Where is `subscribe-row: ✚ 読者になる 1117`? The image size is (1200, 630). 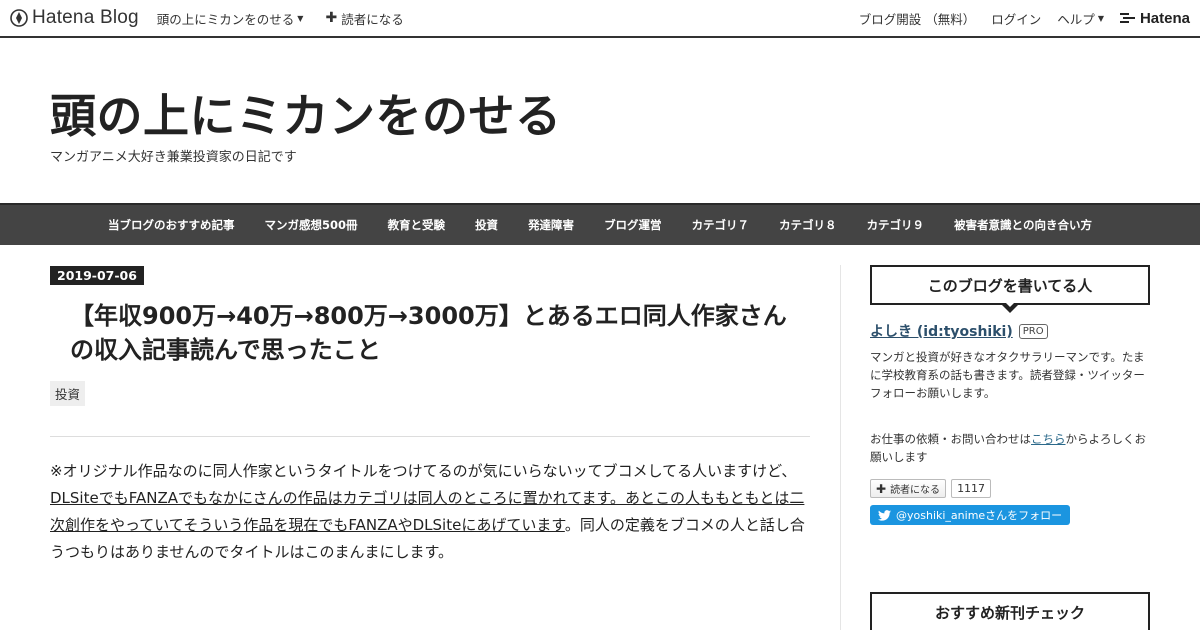 subscribe-row: ✚ 読者になる 1117 is located at coordinates (1010, 488).